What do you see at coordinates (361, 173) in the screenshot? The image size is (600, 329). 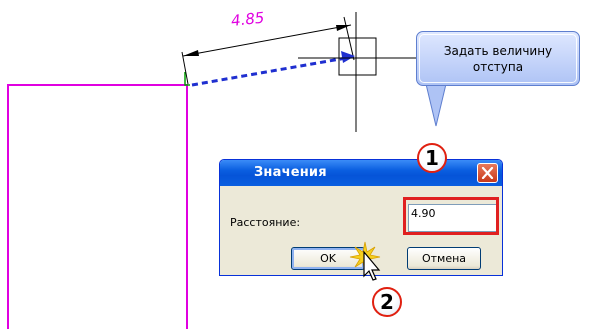 I see `dialog-titlebar: Значения` at bounding box center [361, 173].